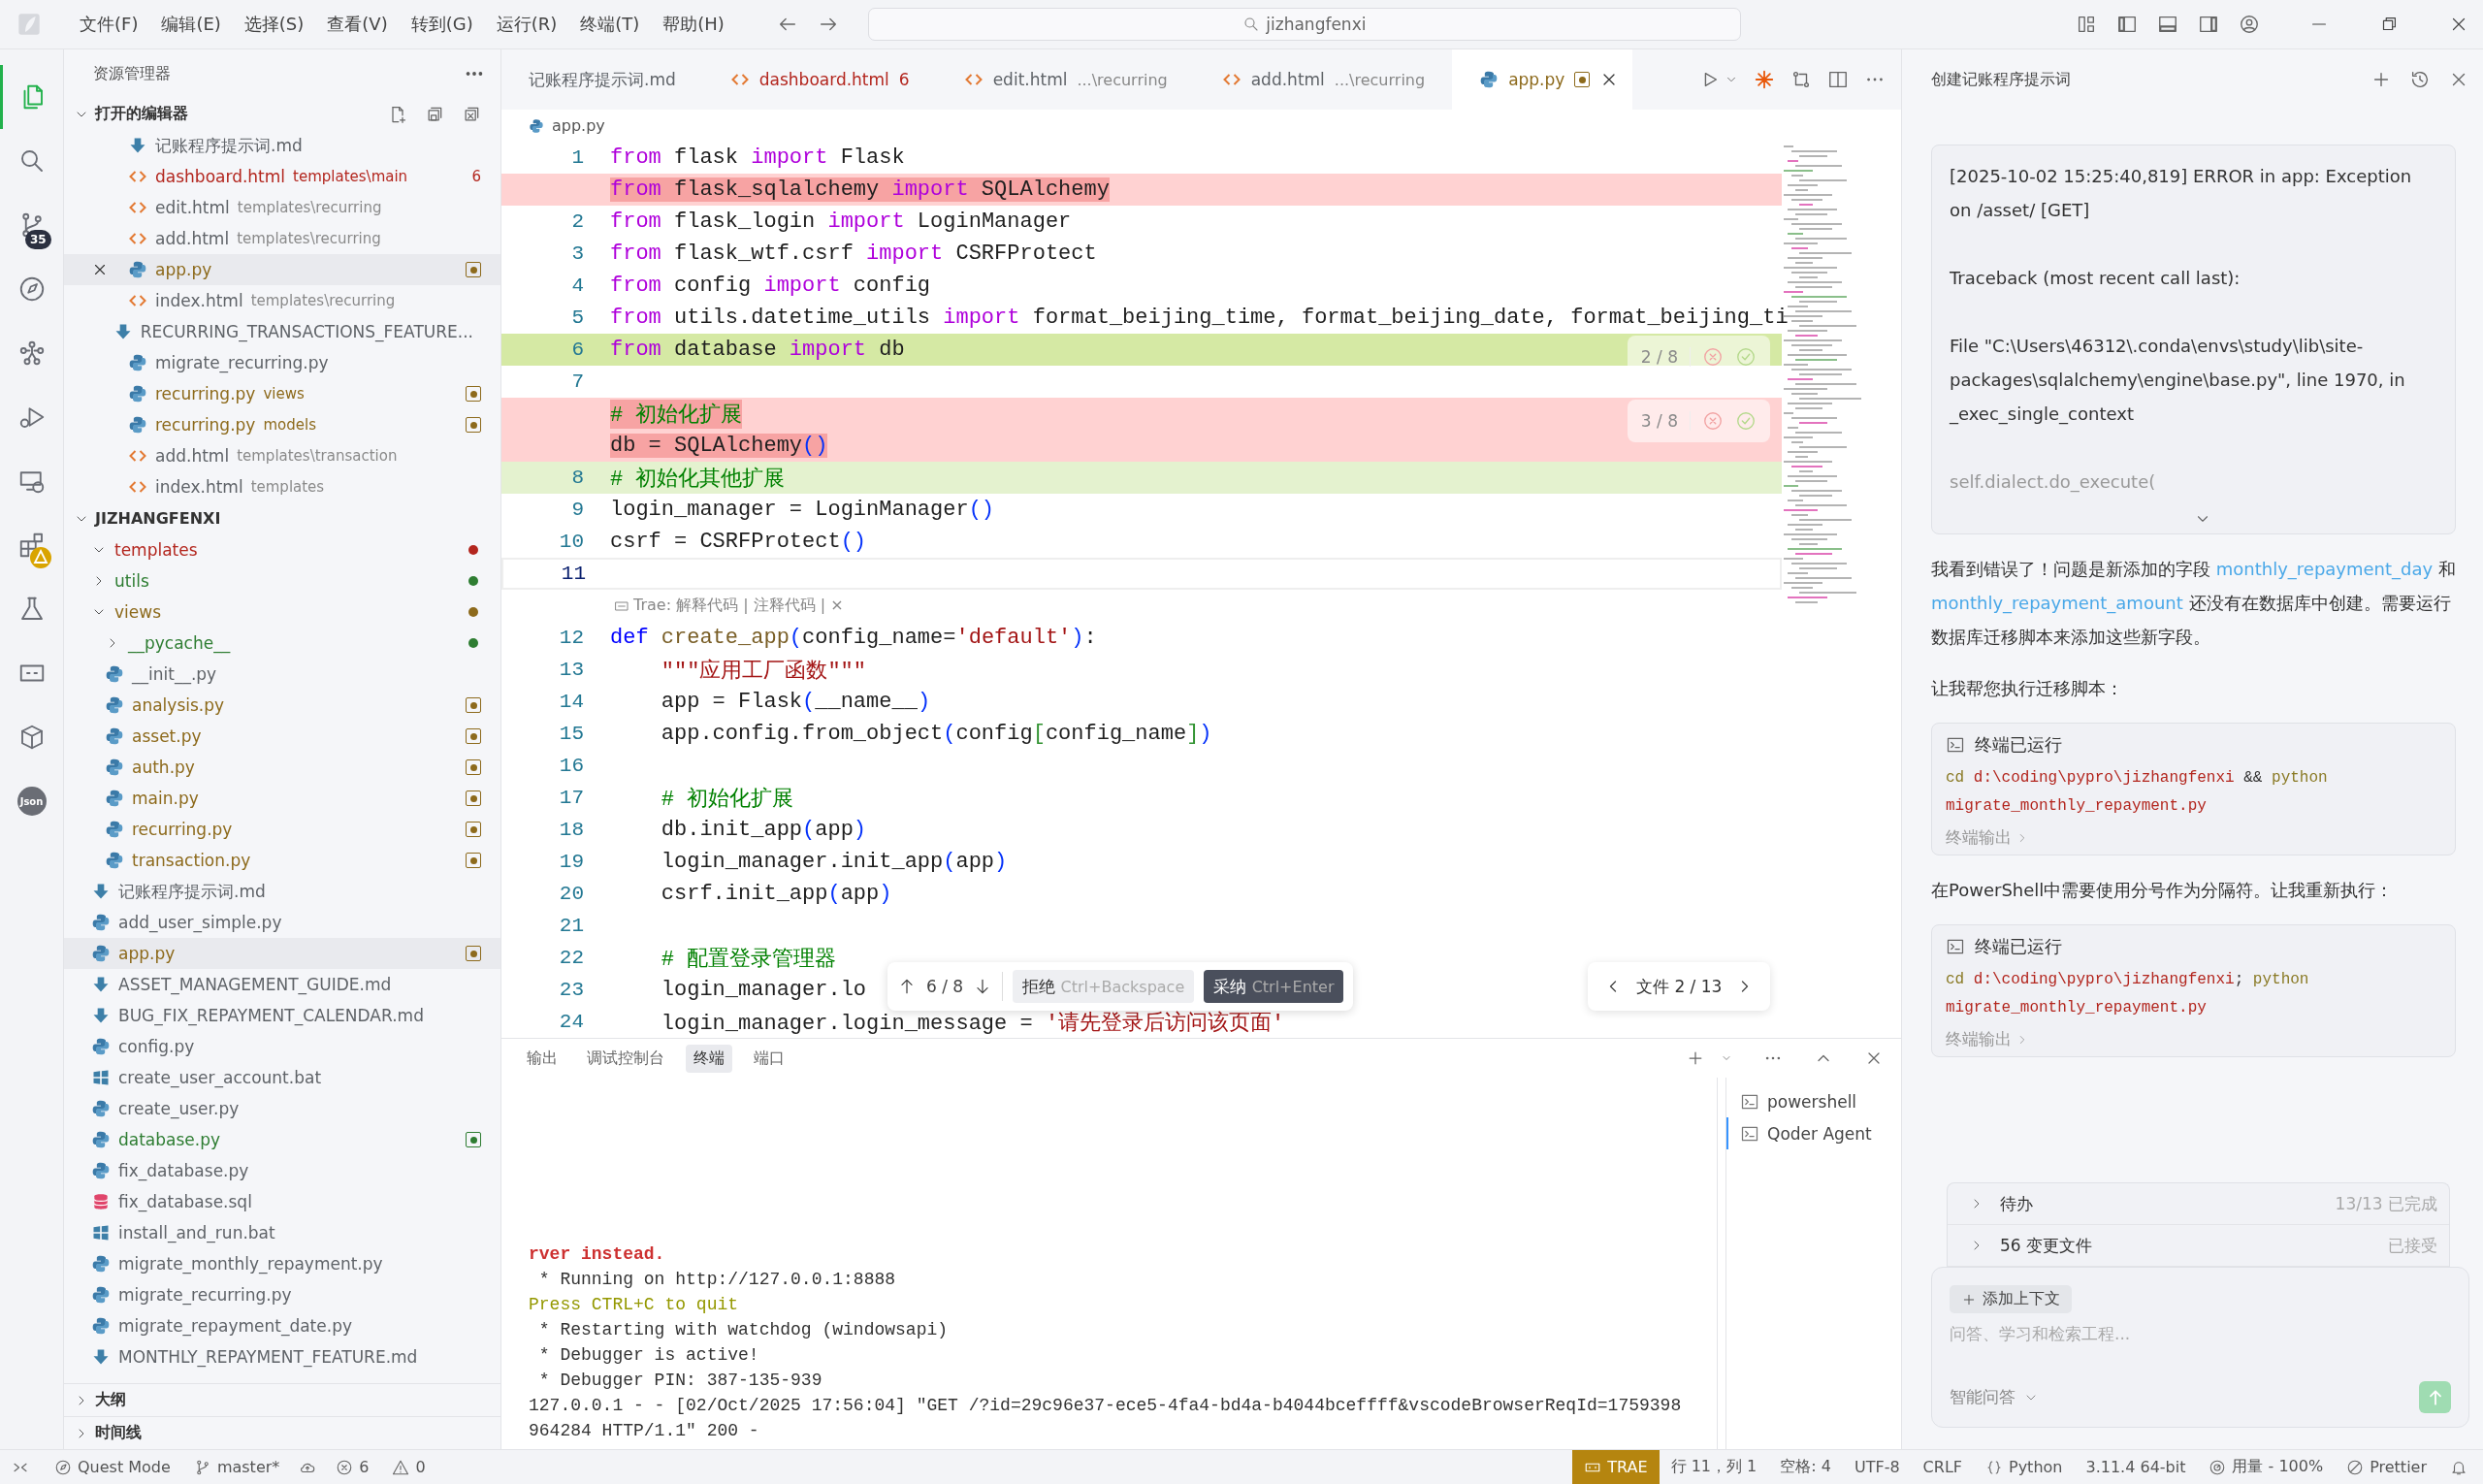  I want to click on terminal-item: Qoder Agent, so click(1814, 1133).